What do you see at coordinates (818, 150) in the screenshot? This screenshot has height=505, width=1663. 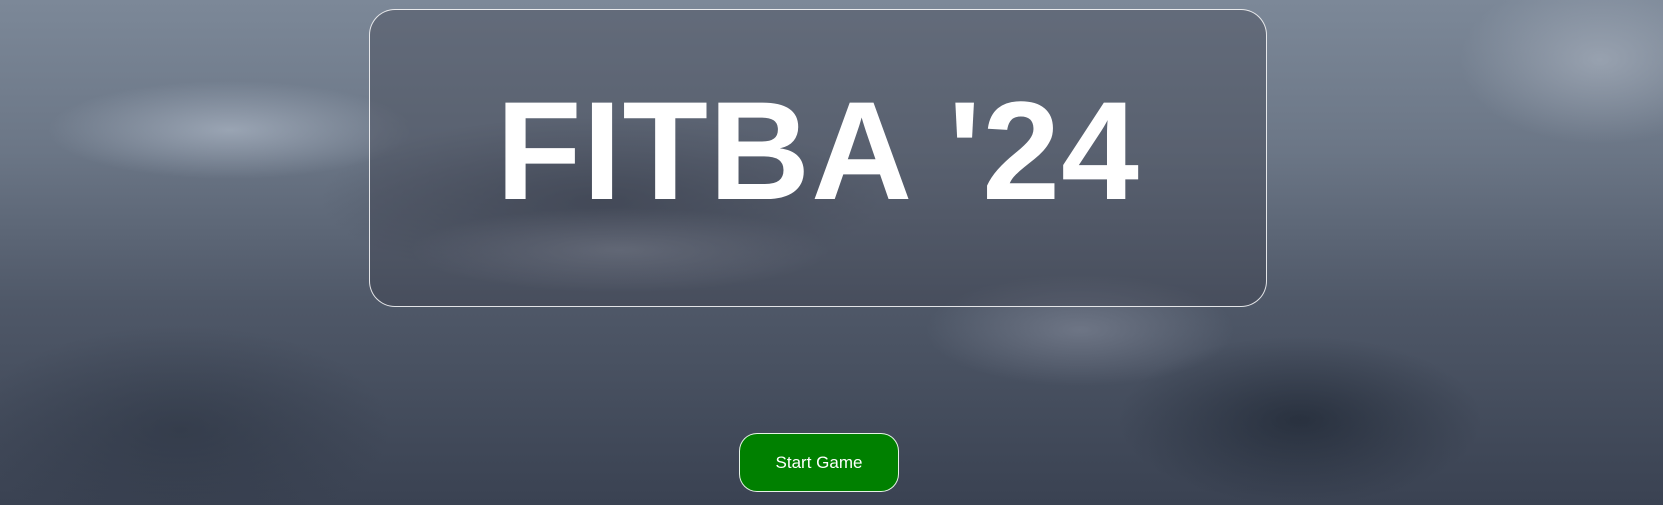 I see `game-title: FITBA '24` at bounding box center [818, 150].